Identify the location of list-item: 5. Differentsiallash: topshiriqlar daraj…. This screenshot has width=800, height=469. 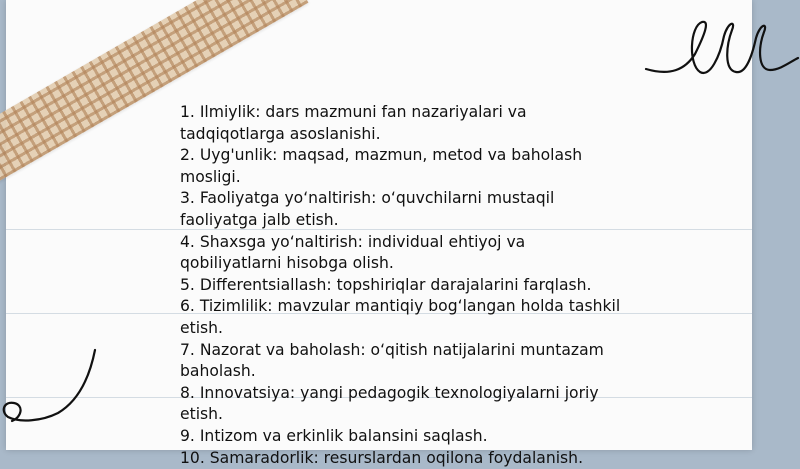
(405, 286).